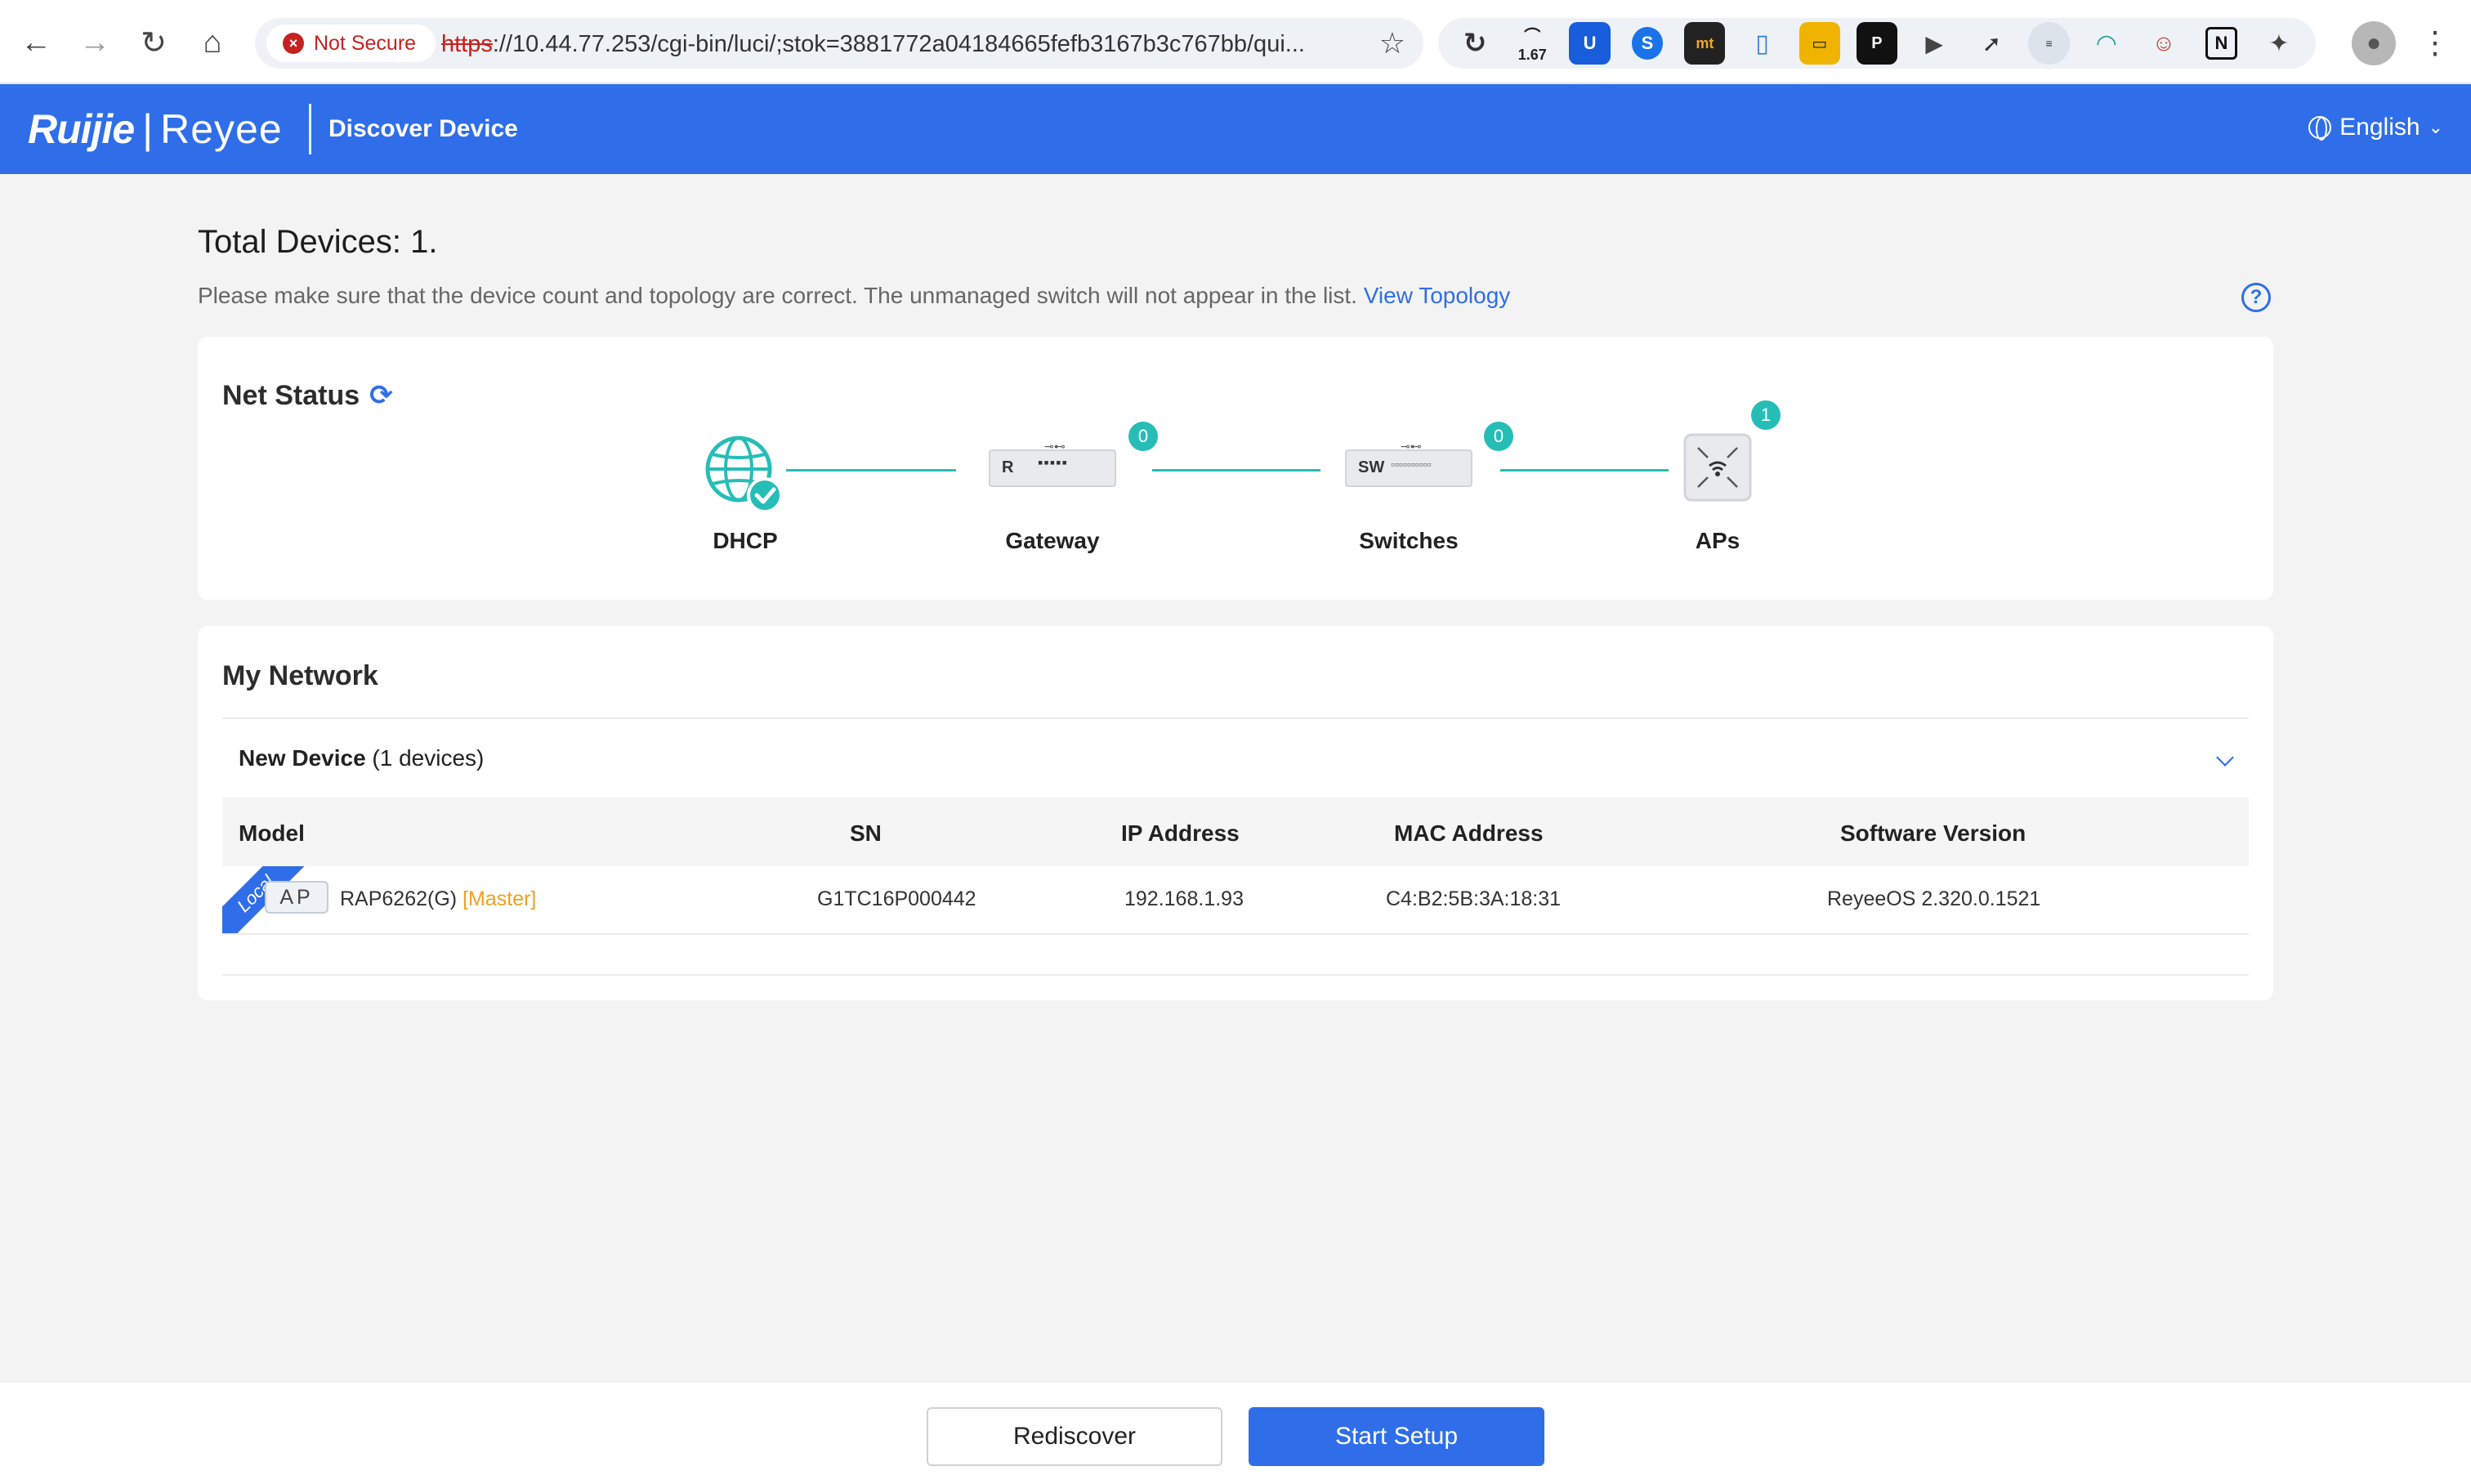 The image size is (2471, 1484). Describe the element at coordinates (1474, 44) in the screenshot. I see `refresh-extension-icon: ↻` at that location.